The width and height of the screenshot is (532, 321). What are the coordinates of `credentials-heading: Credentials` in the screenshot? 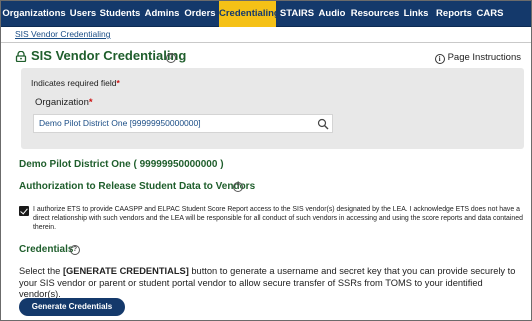 It's located at (46, 249).